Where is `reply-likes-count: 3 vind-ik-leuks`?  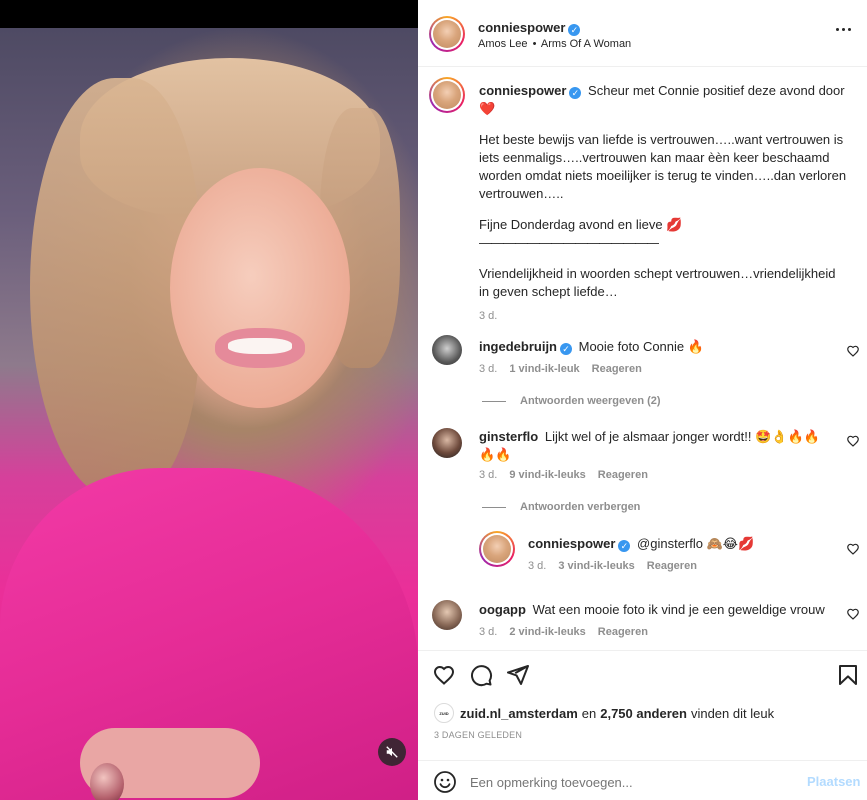 reply-likes-count: 3 vind-ik-leuks is located at coordinates (596, 566).